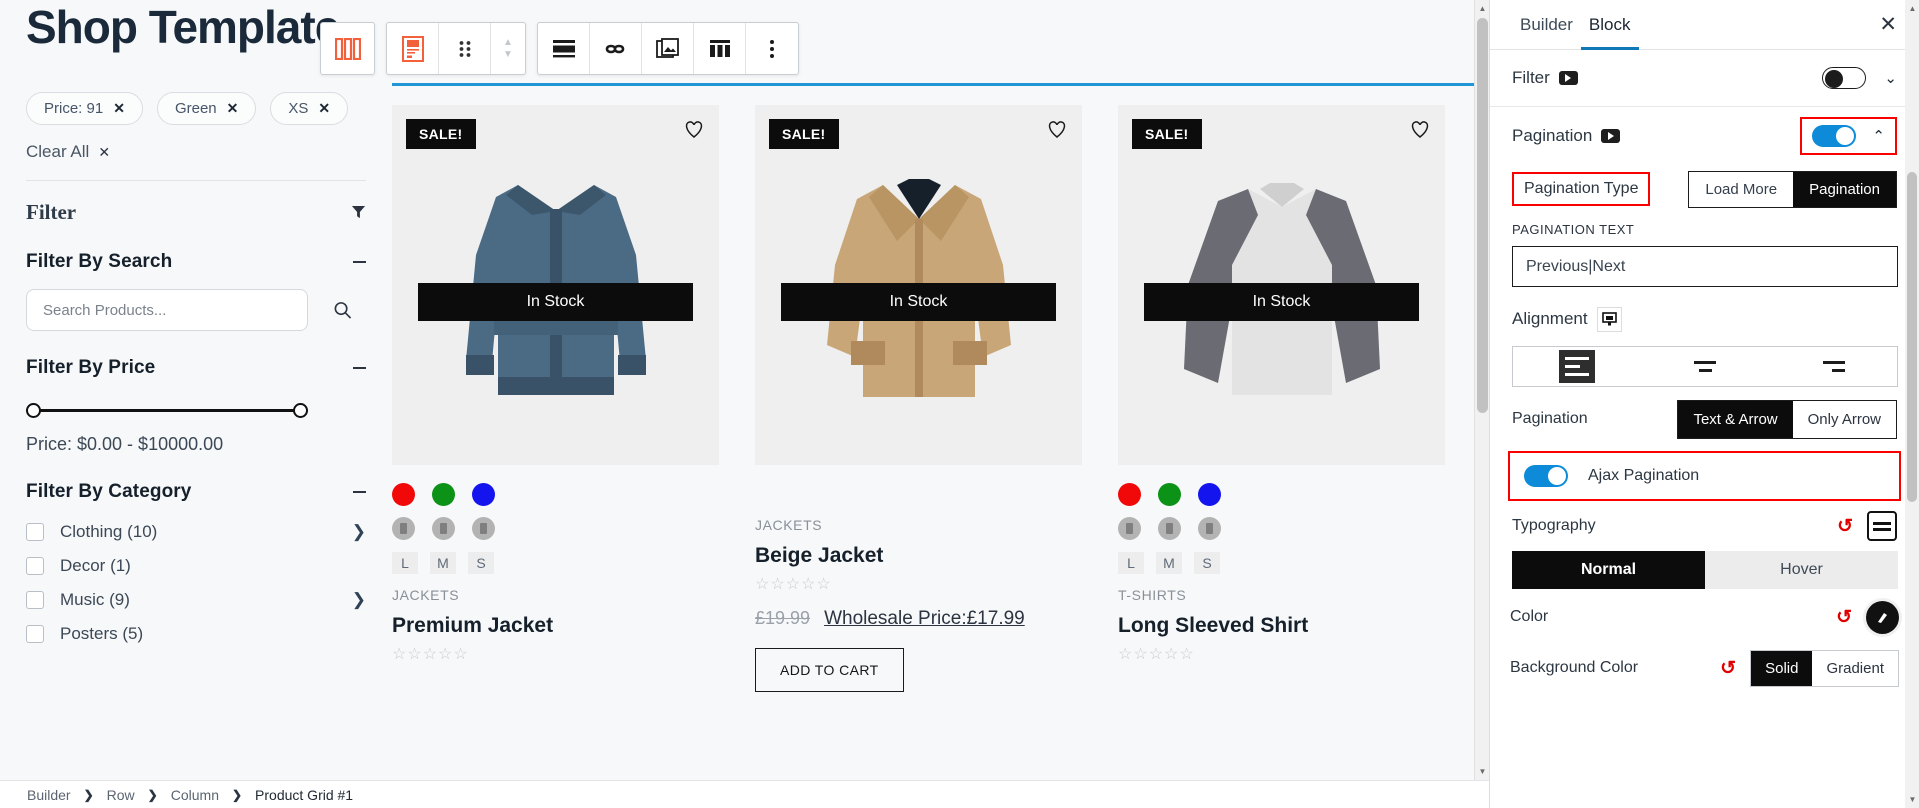  I want to click on product-image: SALE! In Stock, so click(555, 285).